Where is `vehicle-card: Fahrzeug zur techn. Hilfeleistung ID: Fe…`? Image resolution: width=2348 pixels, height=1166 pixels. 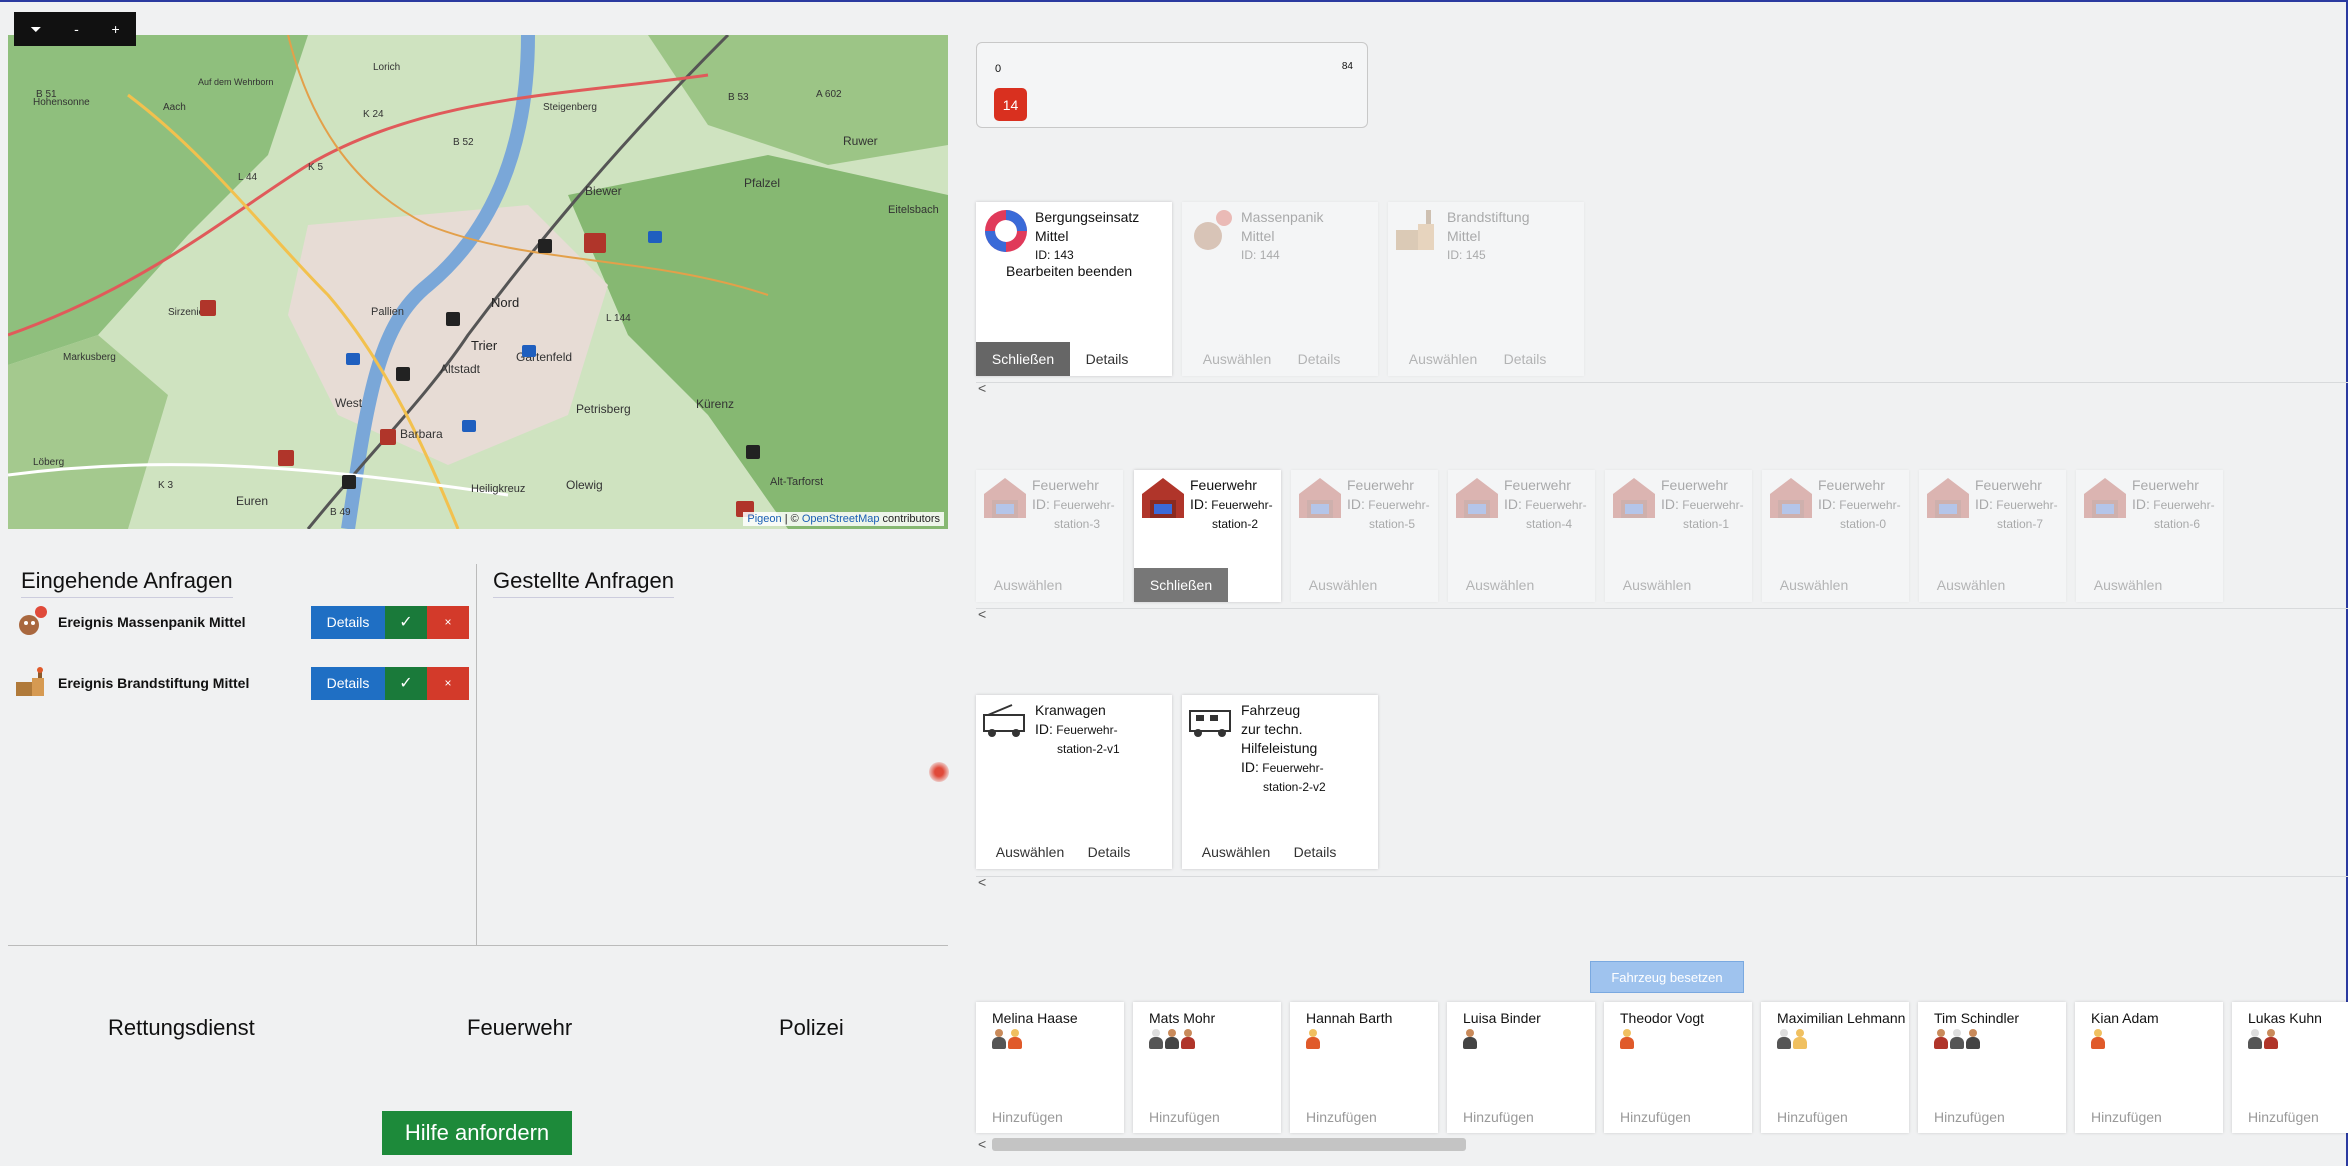 vehicle-card: Fahrzeug zur techn. Hilfeleistung ID: Fe… is located at coordinates (1280, 782).